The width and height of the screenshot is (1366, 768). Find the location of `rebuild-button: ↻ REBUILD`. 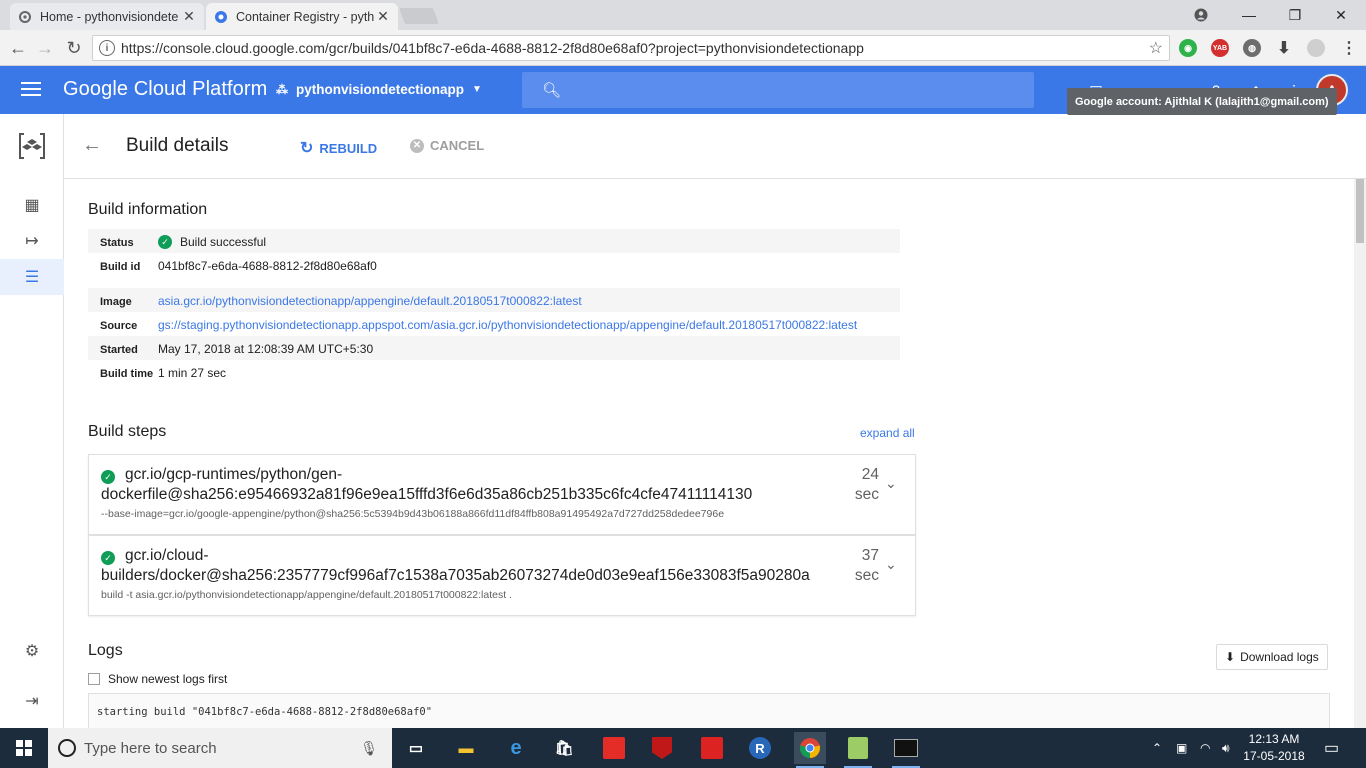

rebuild-button: ↻ REBUILD is located at coordinates (338, 148).